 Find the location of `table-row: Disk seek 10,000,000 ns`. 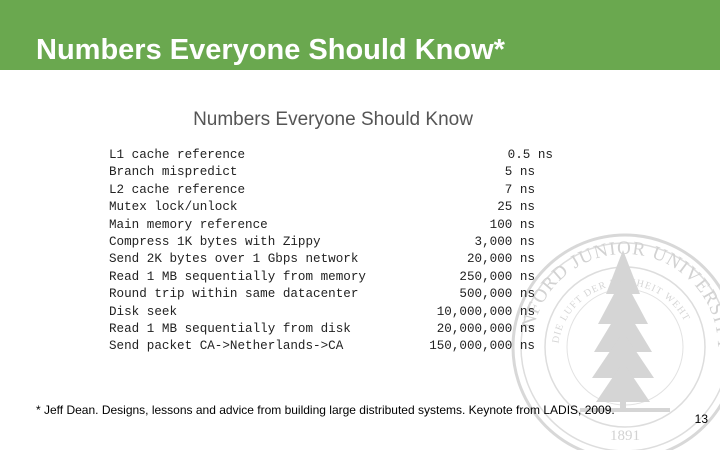

table-row: Disk seek 10,000,000 ns is located at coordinates (334, 313).